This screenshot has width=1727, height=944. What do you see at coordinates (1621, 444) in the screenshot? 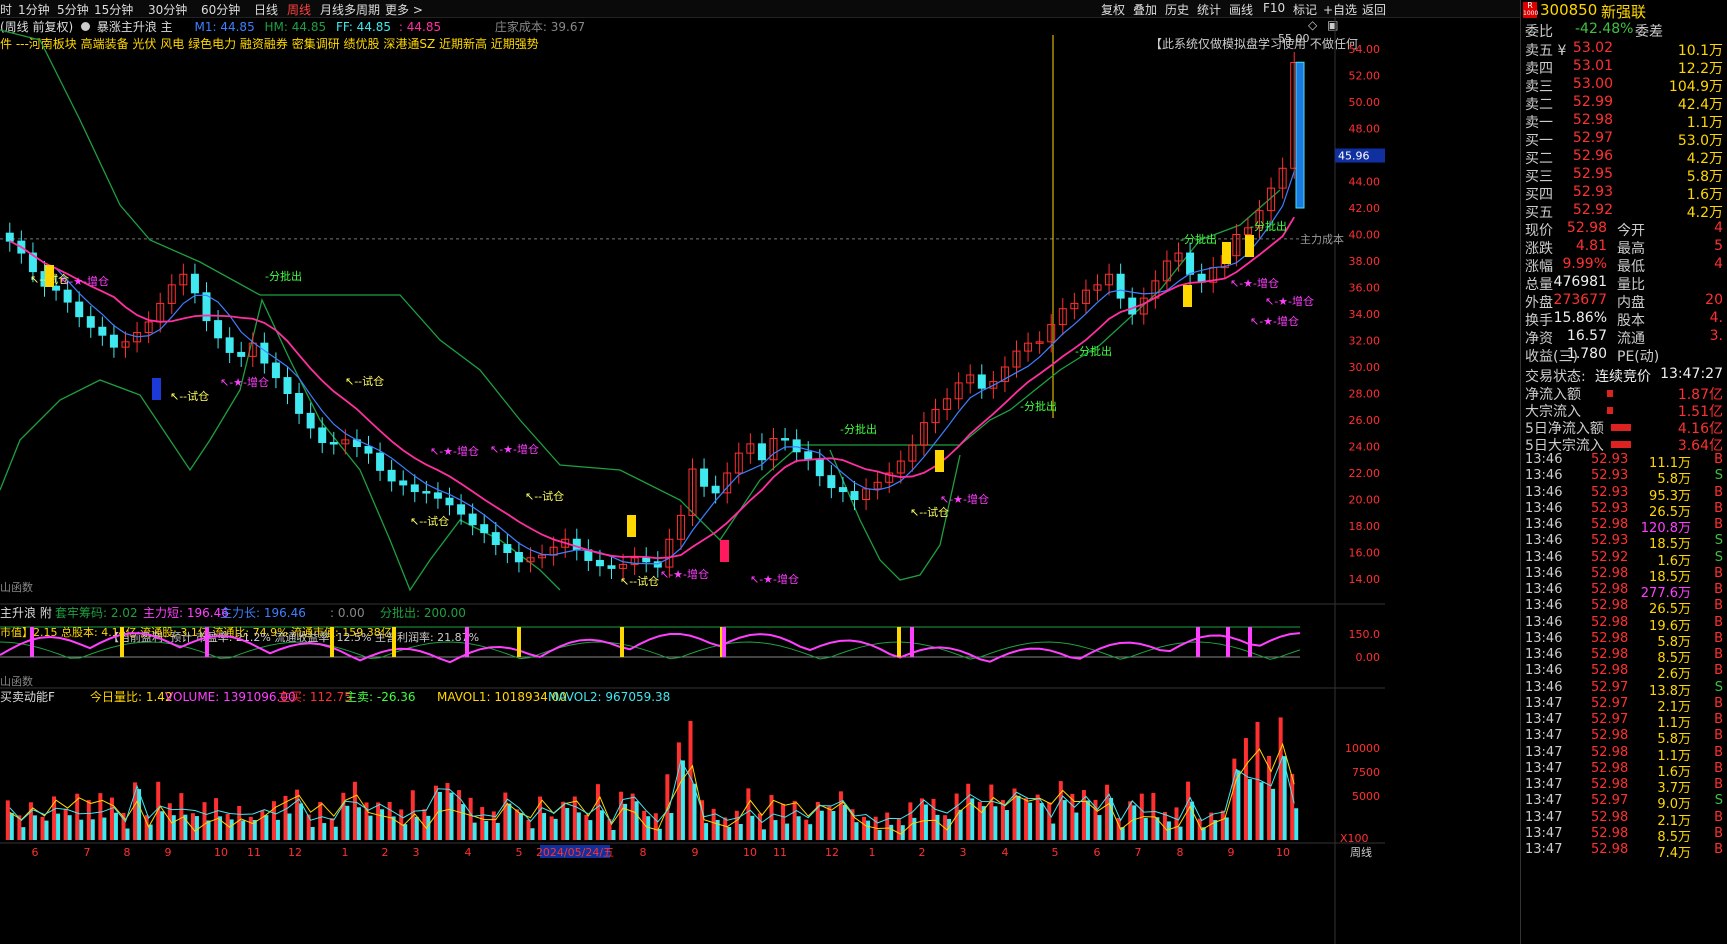
I see `flow-bar` at bounding box center [1621, 444].